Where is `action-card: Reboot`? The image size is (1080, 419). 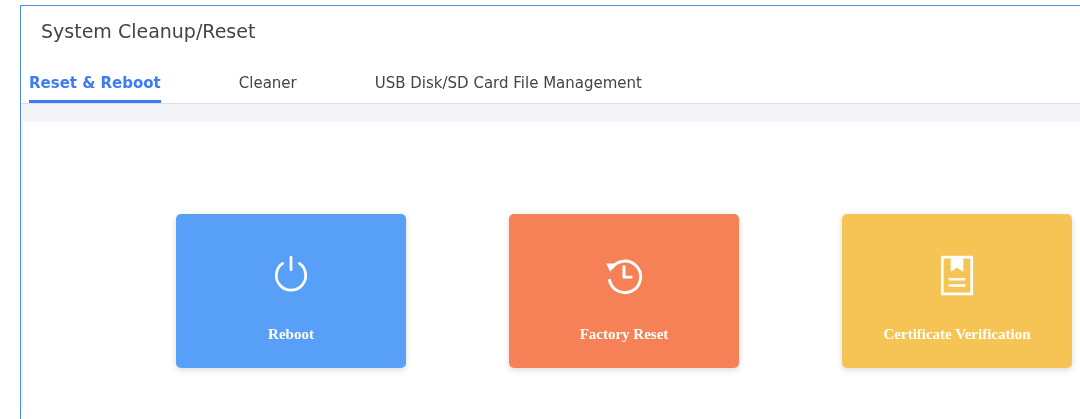 action-card: Reboot is located at coordinates (291, 291).